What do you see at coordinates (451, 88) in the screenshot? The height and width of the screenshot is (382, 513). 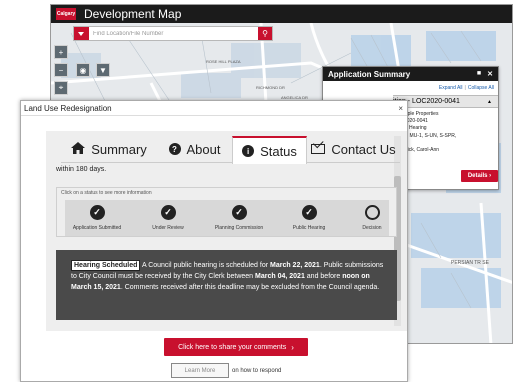 I see `expand-all-link: Expand All` at bounding box center [451, 88].